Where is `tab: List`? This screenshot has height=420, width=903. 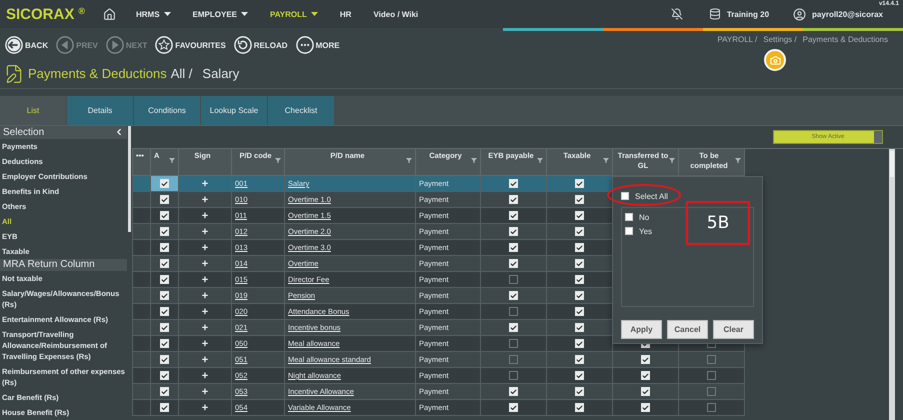 tab: List is located at coordinates (33, 110).